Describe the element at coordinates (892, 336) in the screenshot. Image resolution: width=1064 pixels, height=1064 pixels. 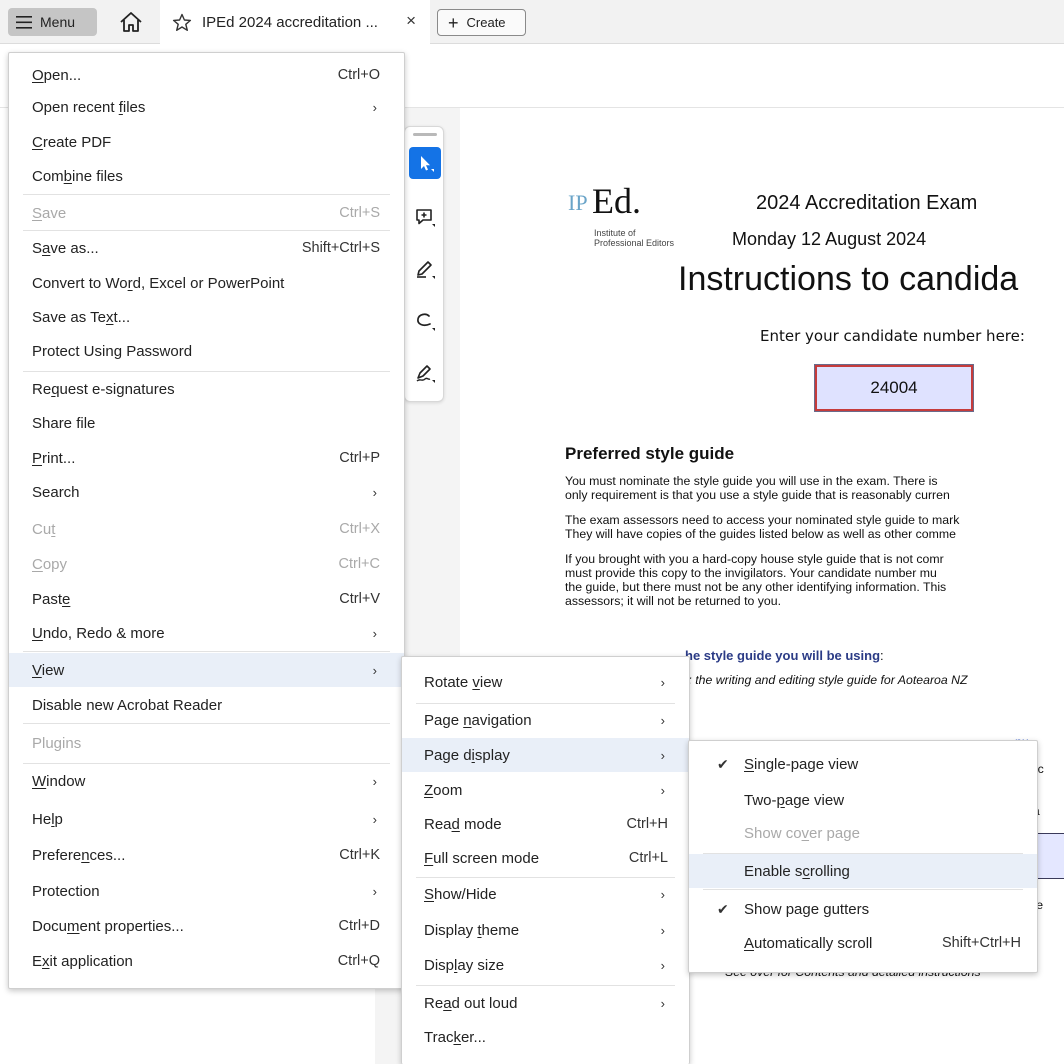
I see `candidate-number-label: Enter your candidate number here:` at that location.